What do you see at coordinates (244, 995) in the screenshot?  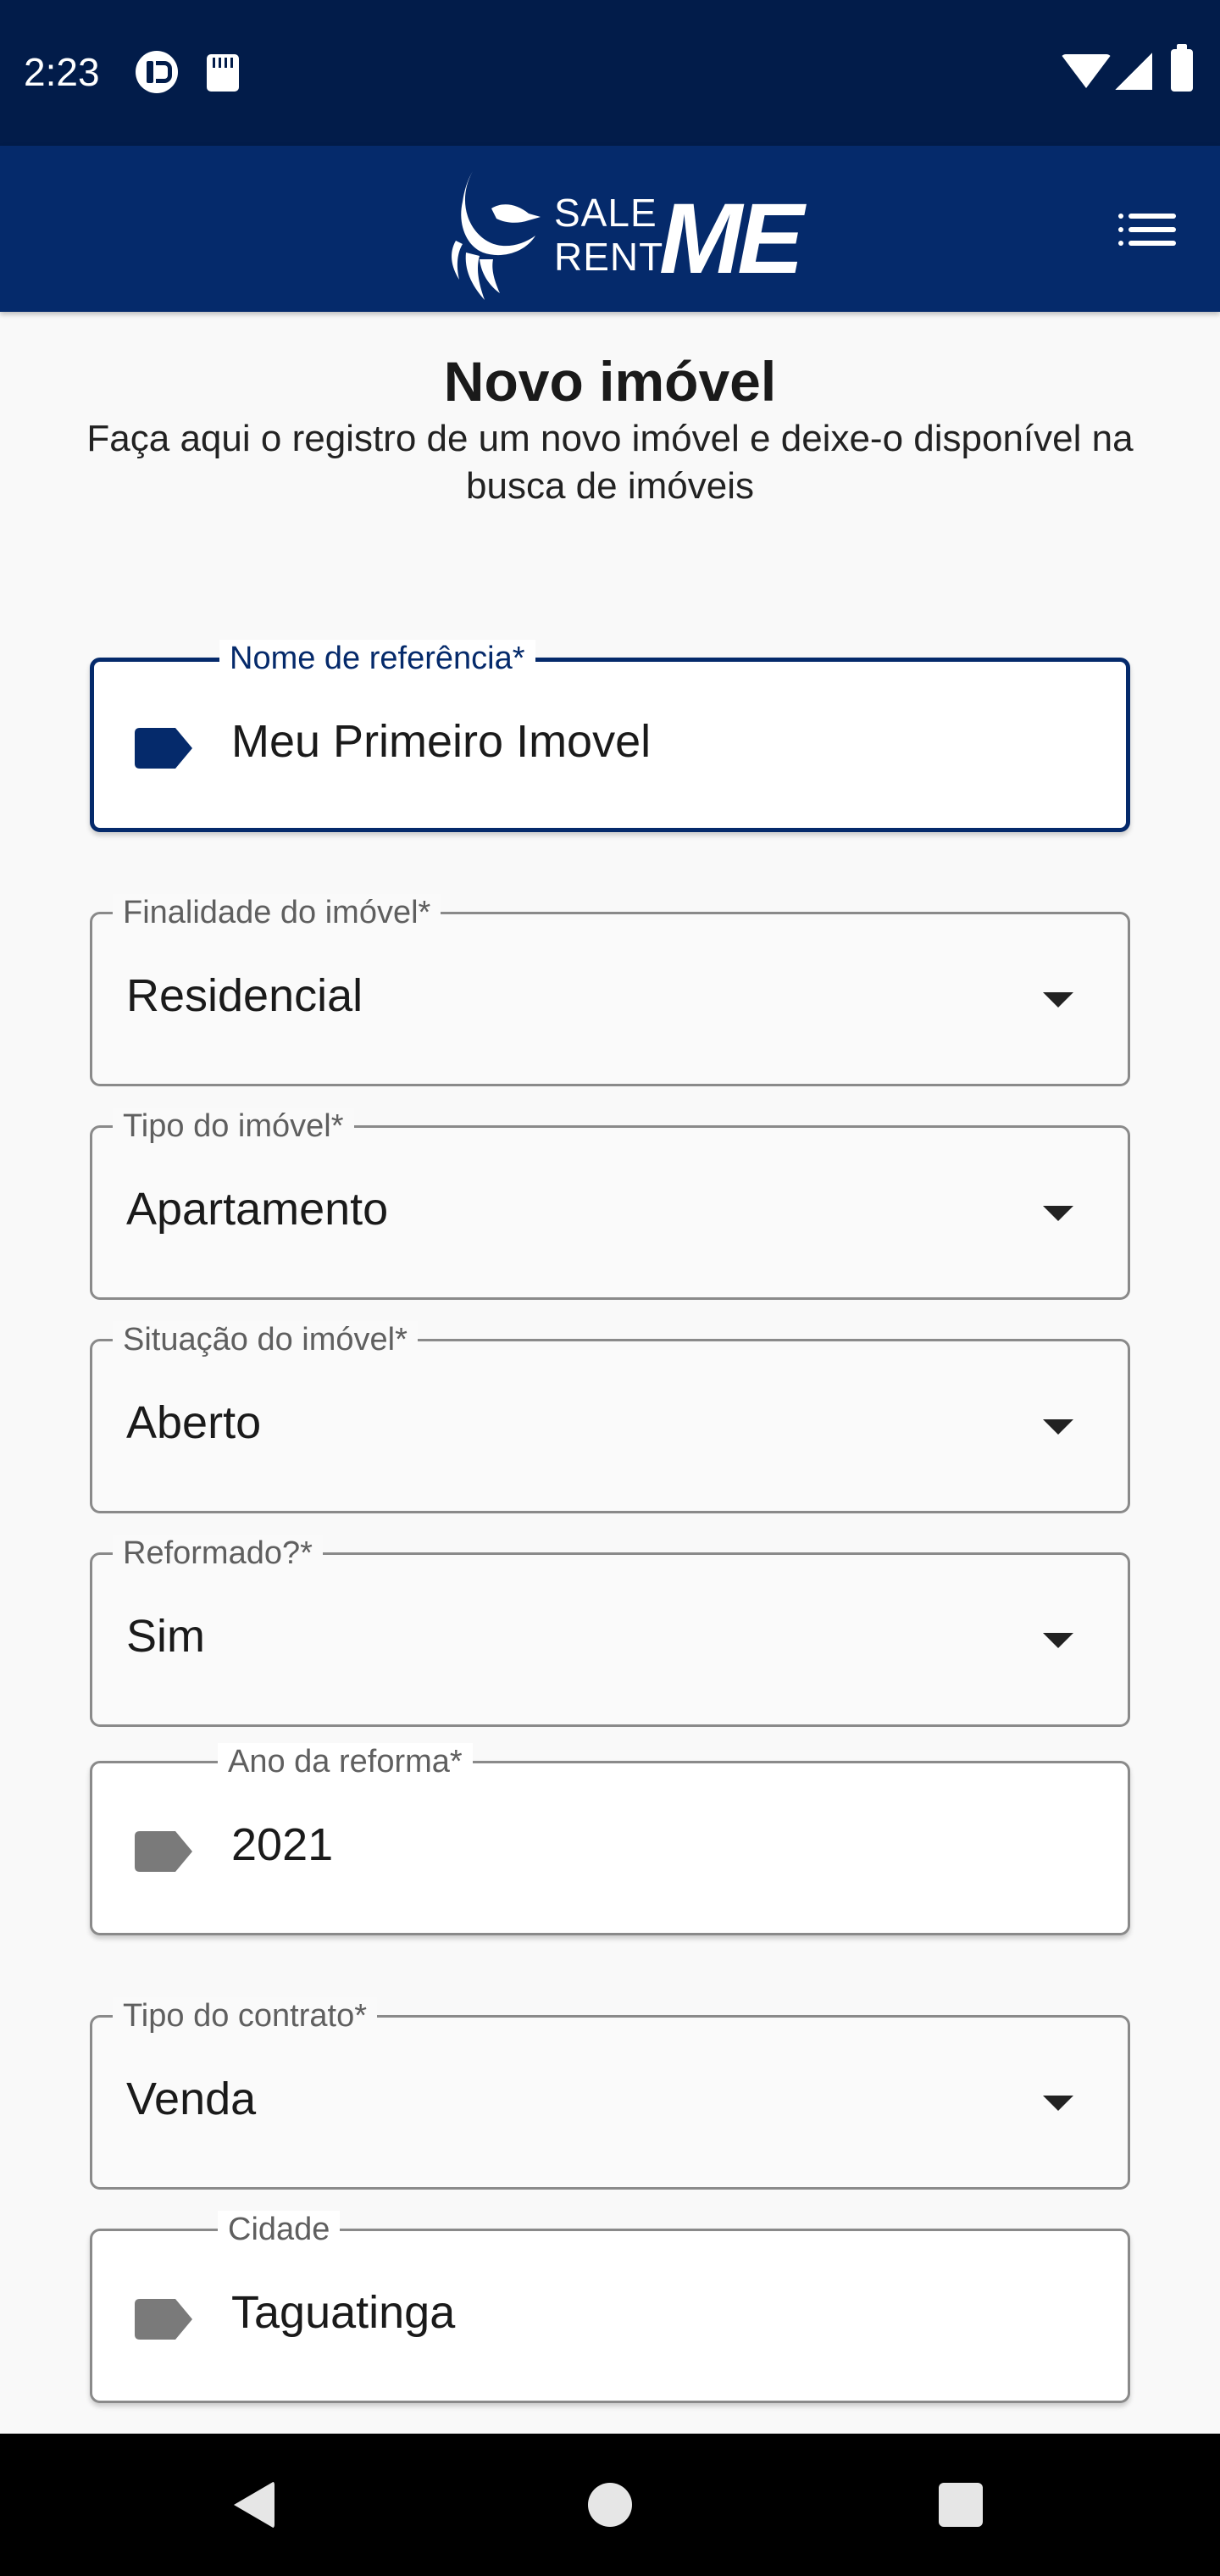 I see `purpose-value: Residencial` at bounding box center [244, 995].